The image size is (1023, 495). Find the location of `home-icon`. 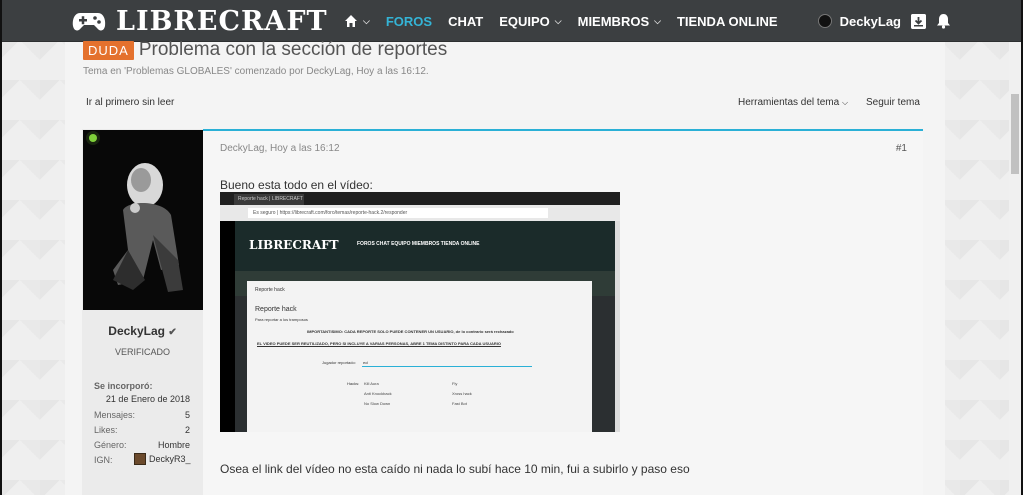

home-icon is located at coordinates (351, 21).